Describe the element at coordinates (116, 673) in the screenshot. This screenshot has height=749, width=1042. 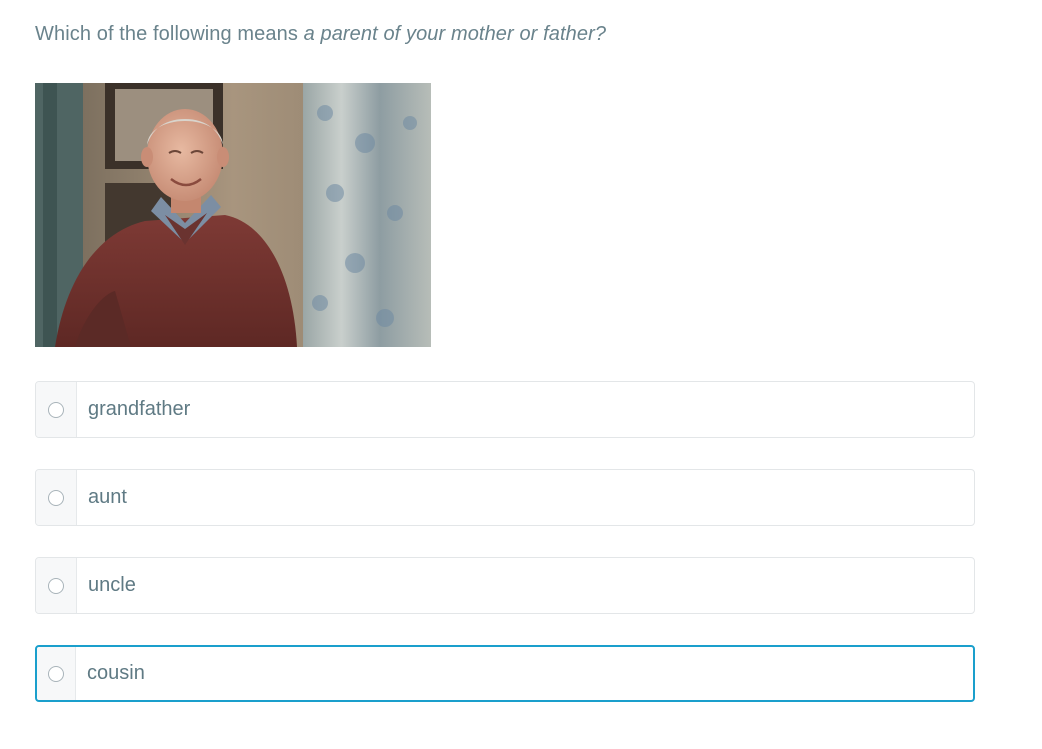
I see `option-label: cousin` at that location.